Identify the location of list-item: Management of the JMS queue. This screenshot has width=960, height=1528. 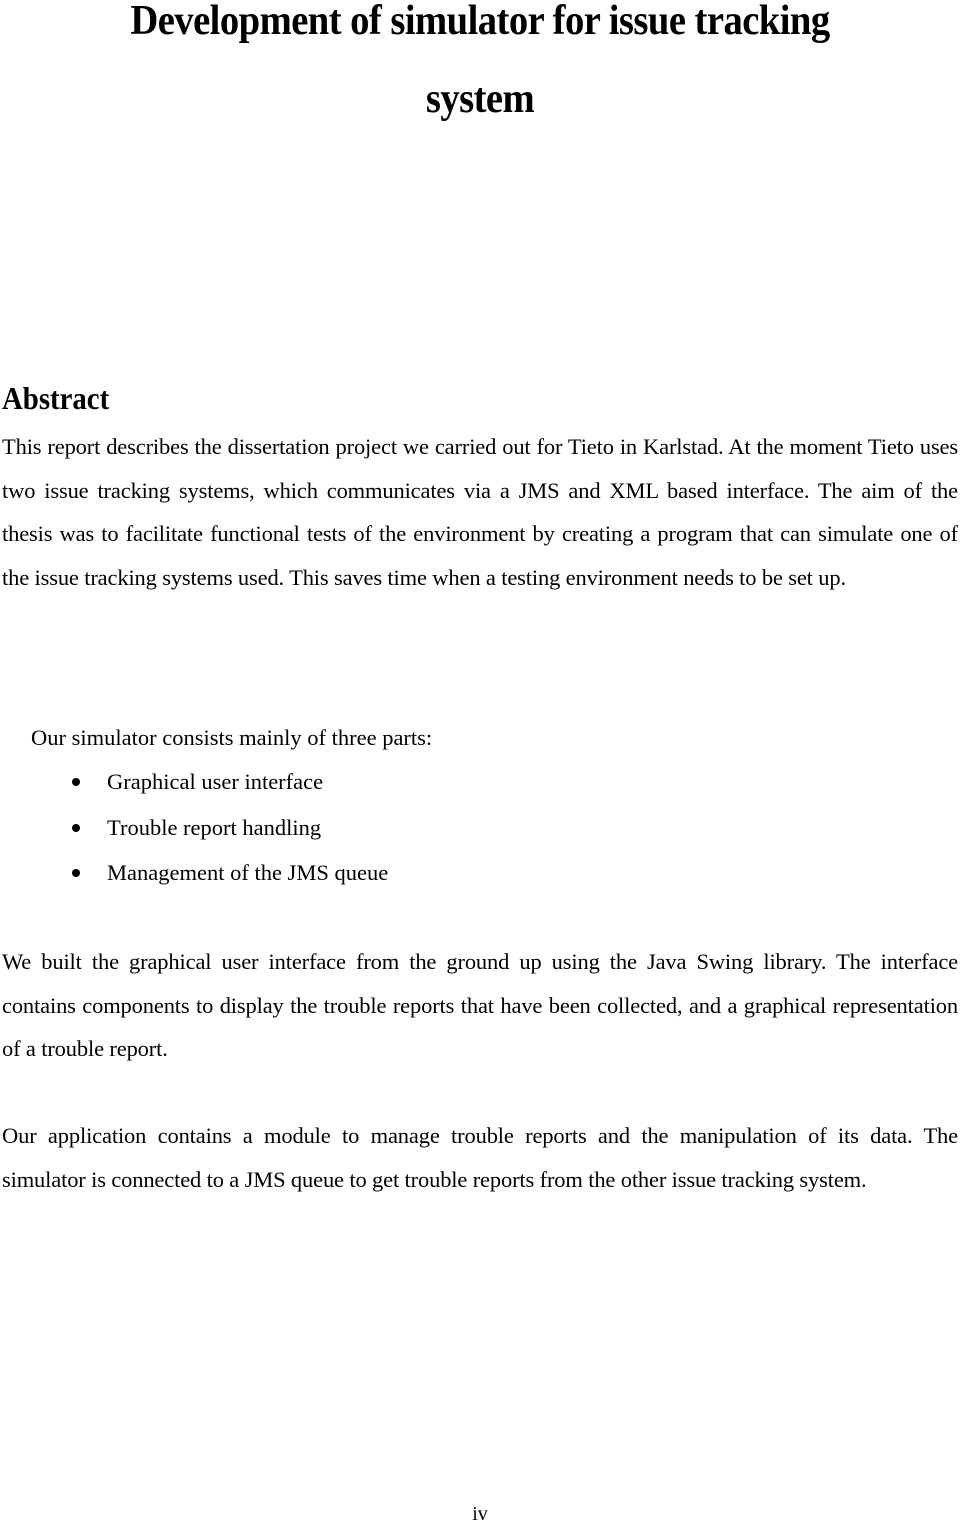
(194, 874).